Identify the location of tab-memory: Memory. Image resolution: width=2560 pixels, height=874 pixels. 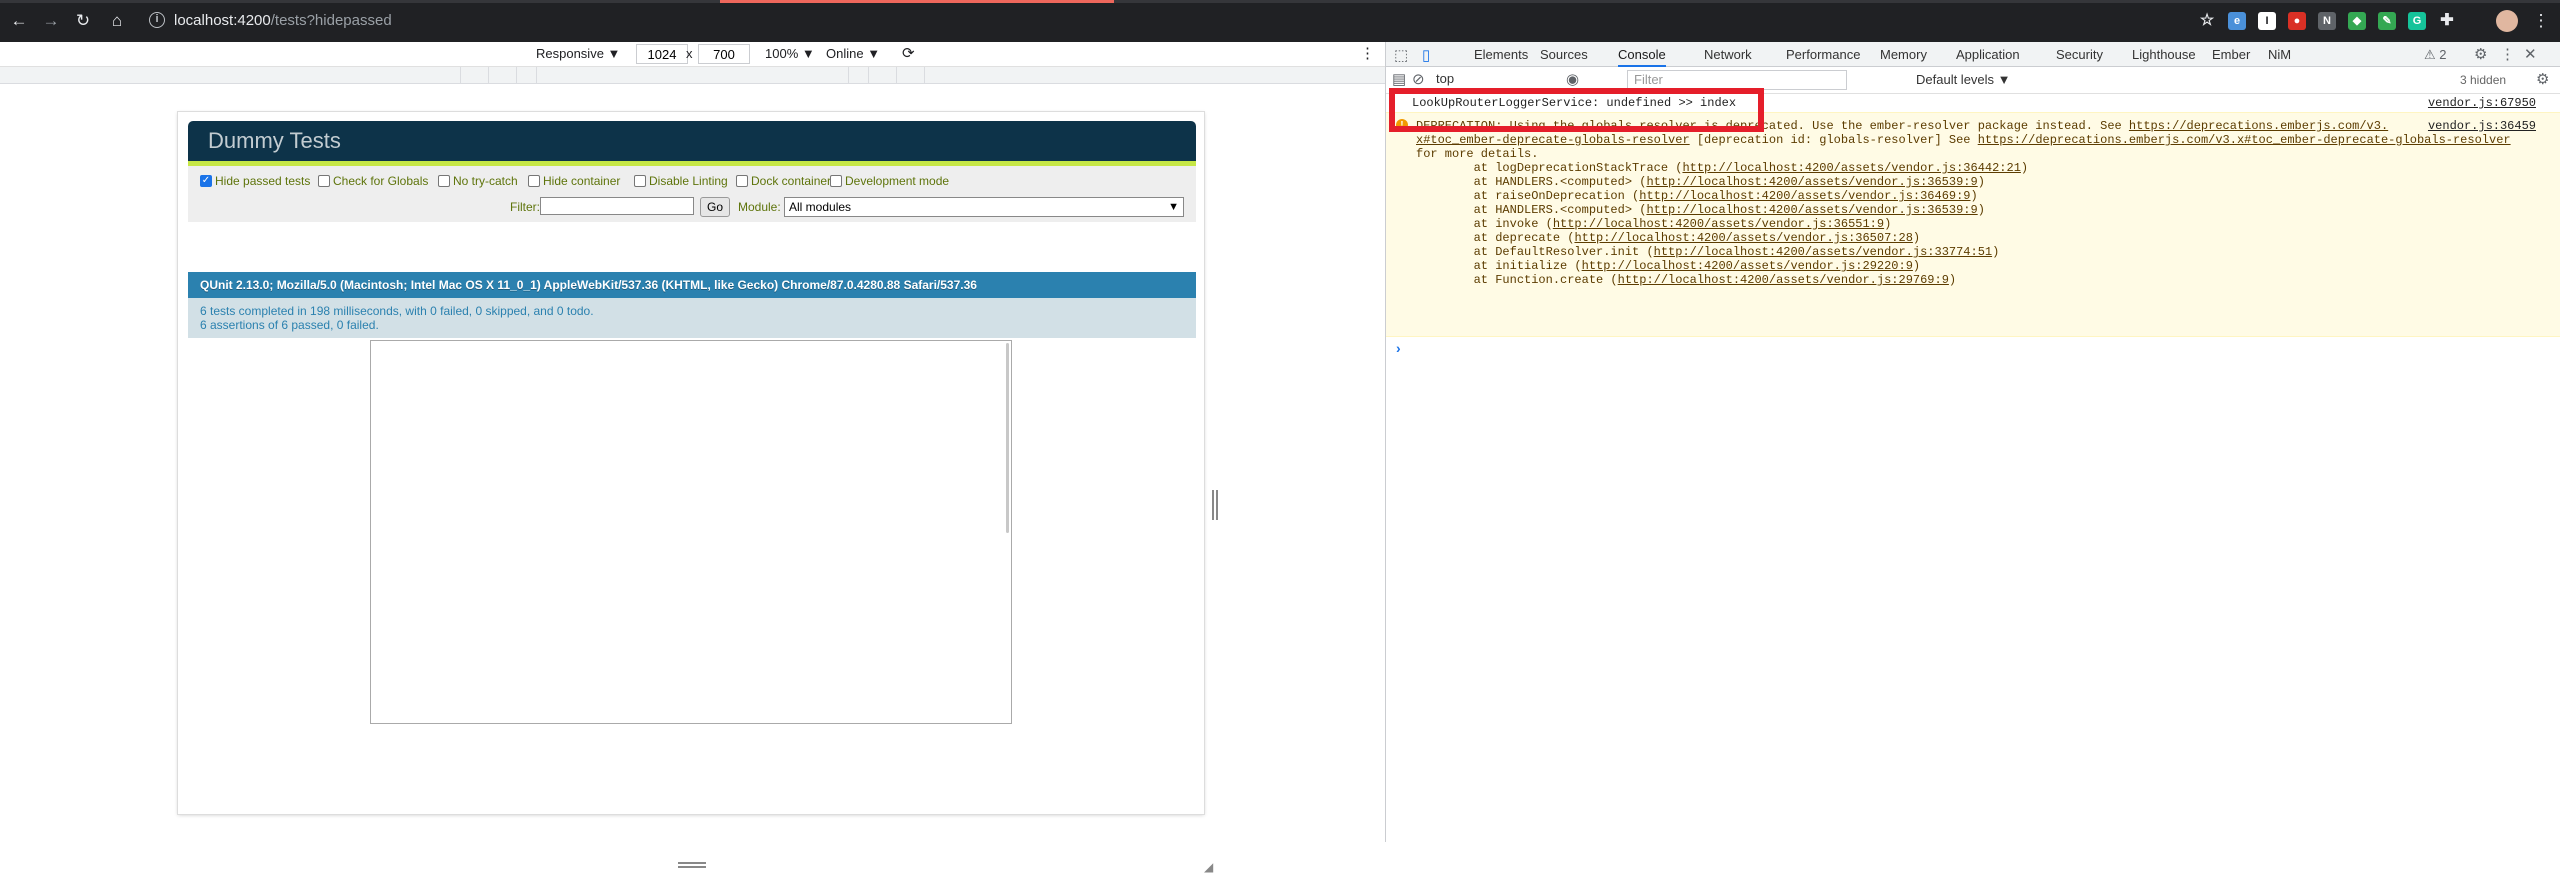
(1903, 54).